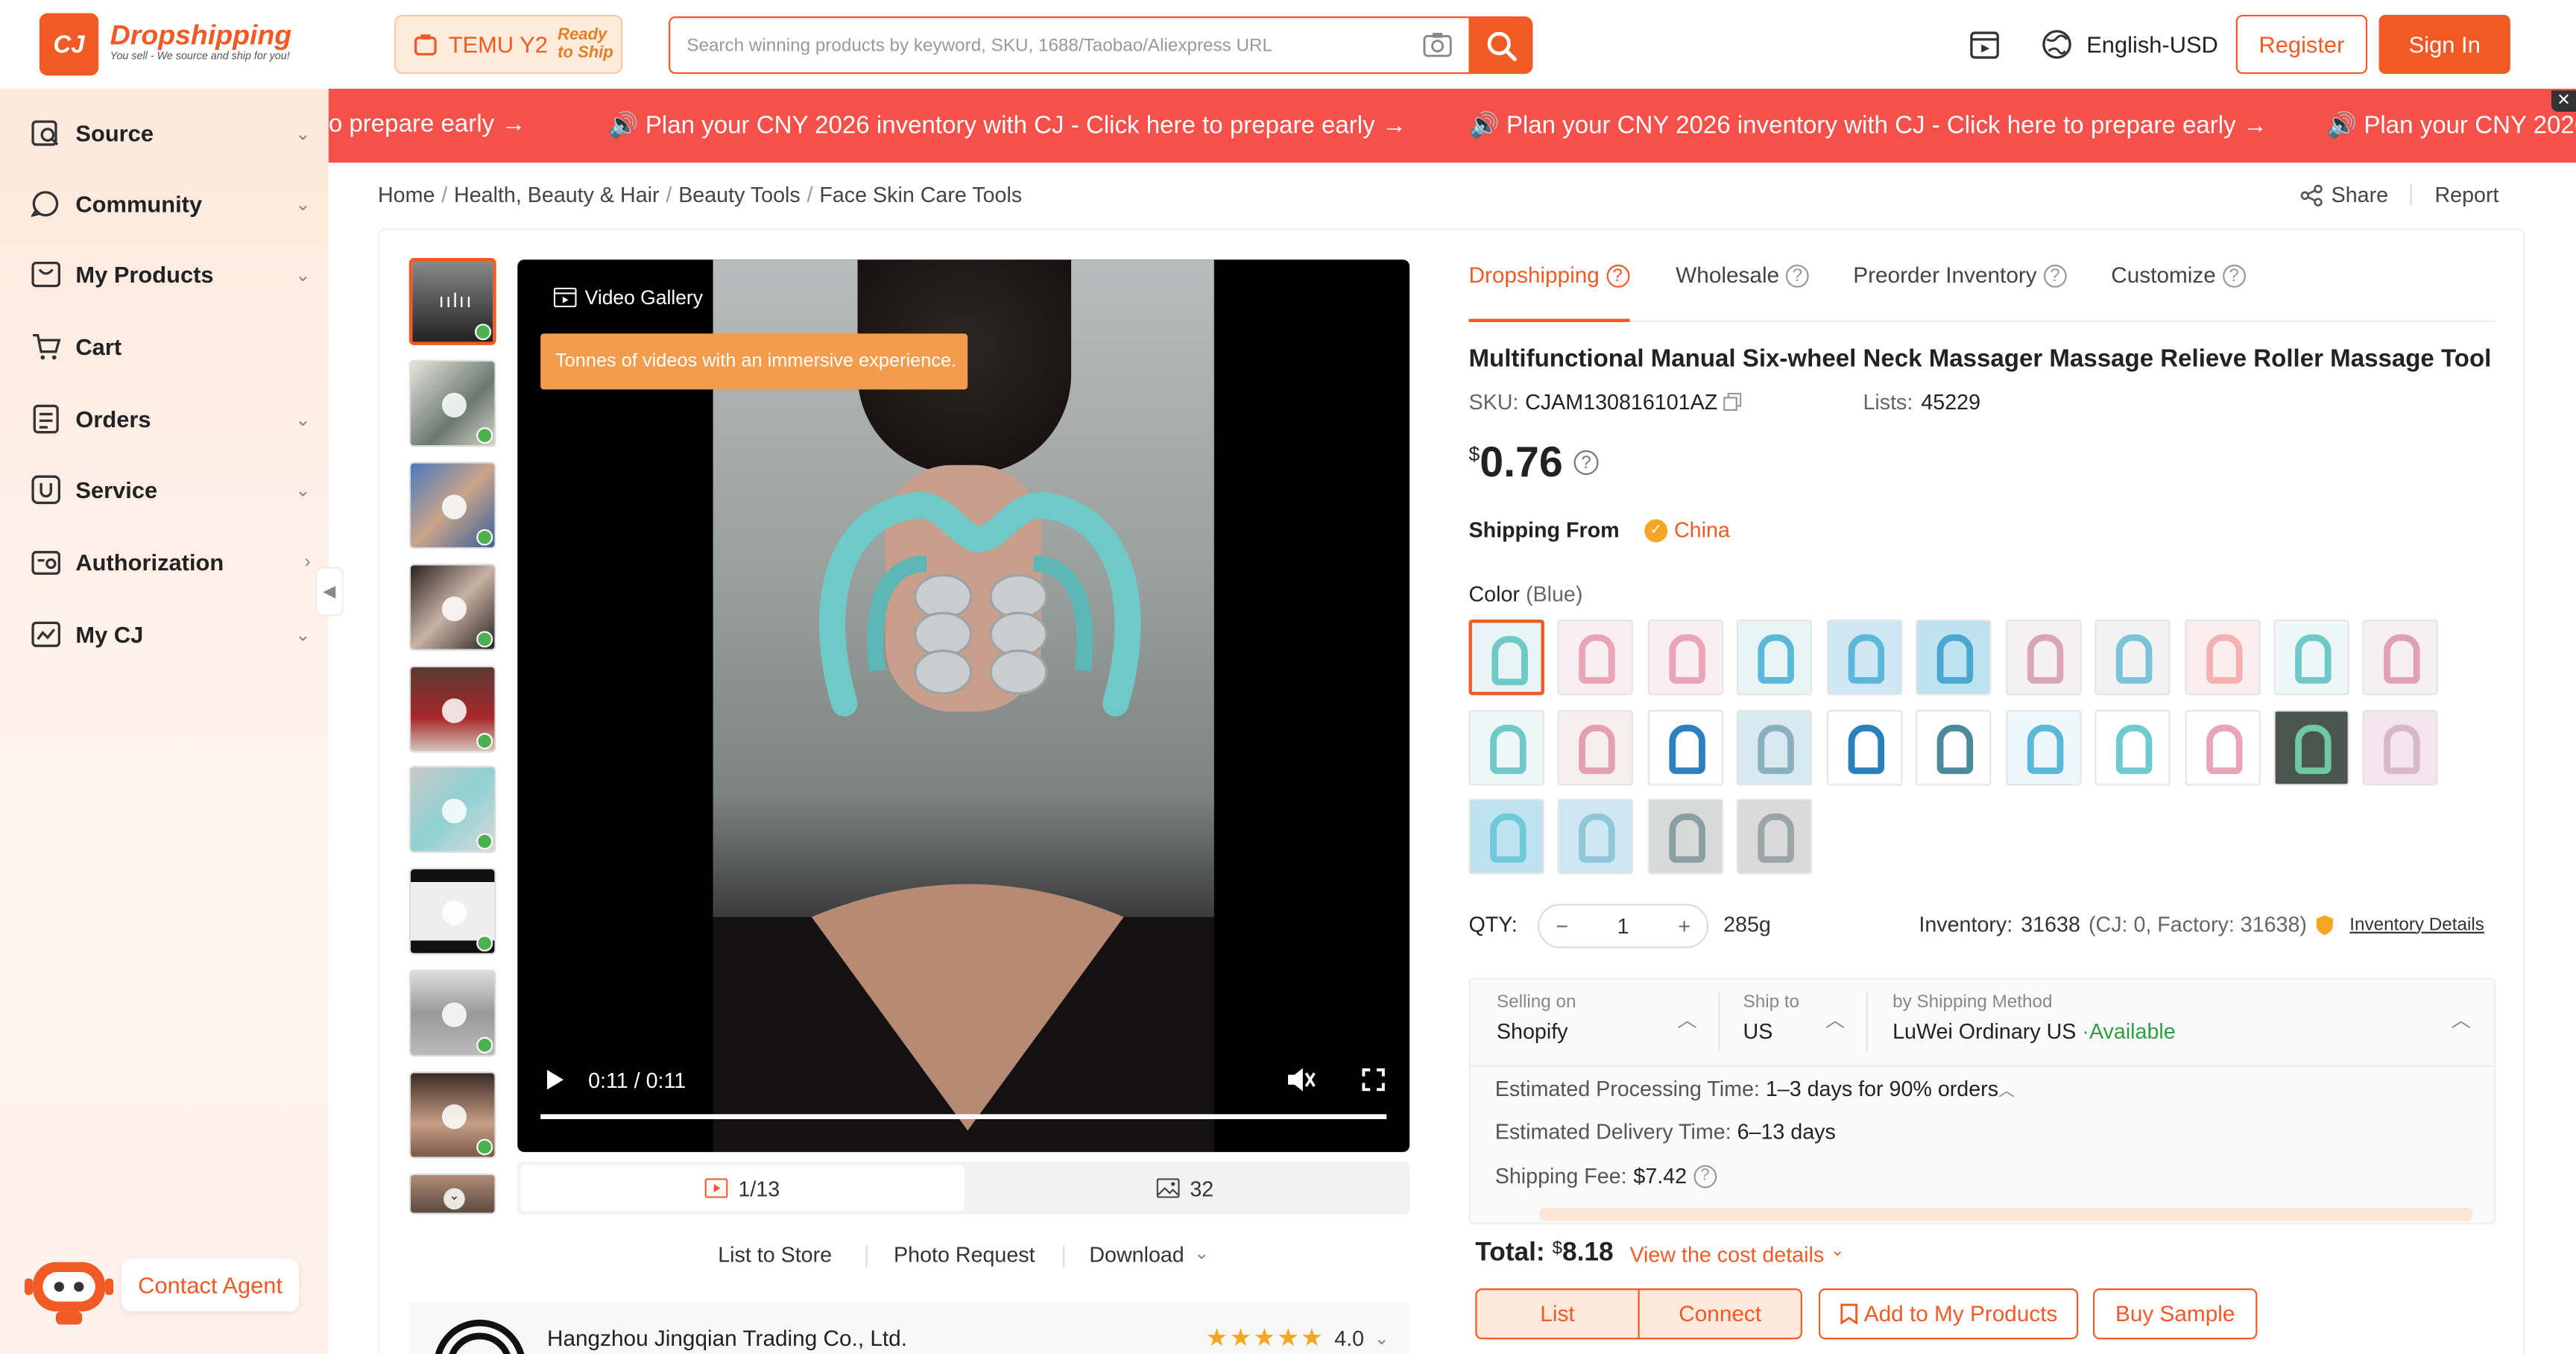 This screenshot has width=2576, height=1354. Describe the element at coordinates (1985, 44) in the screenshot. I see `video-library-icon` at that location.